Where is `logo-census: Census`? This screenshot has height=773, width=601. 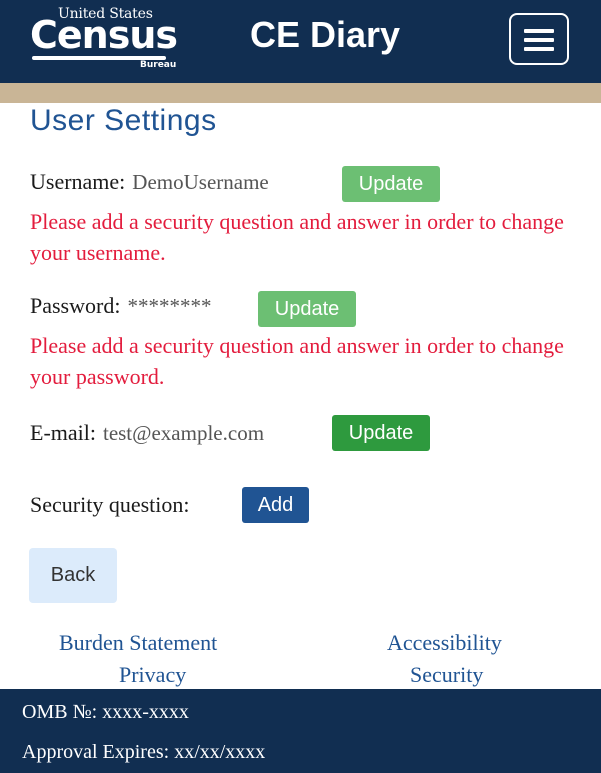
logo-census: Census is located at coordinates (104, 35).